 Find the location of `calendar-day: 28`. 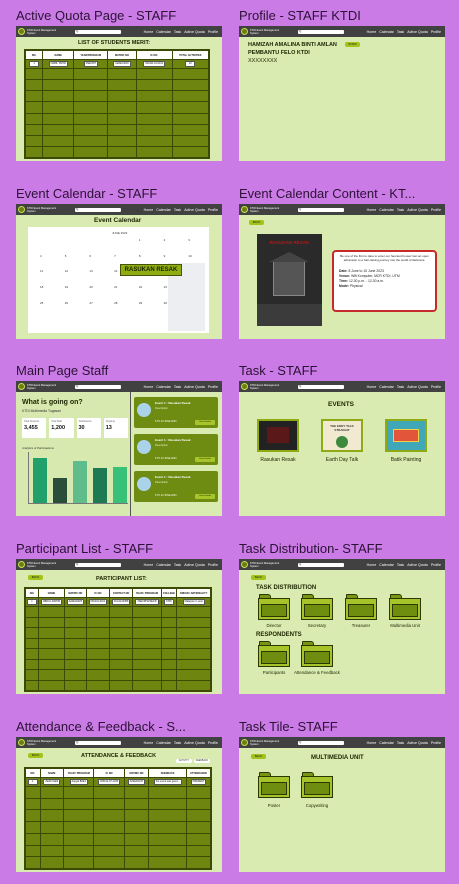

calendar-day: 28 is located at coordinates (118, 308).